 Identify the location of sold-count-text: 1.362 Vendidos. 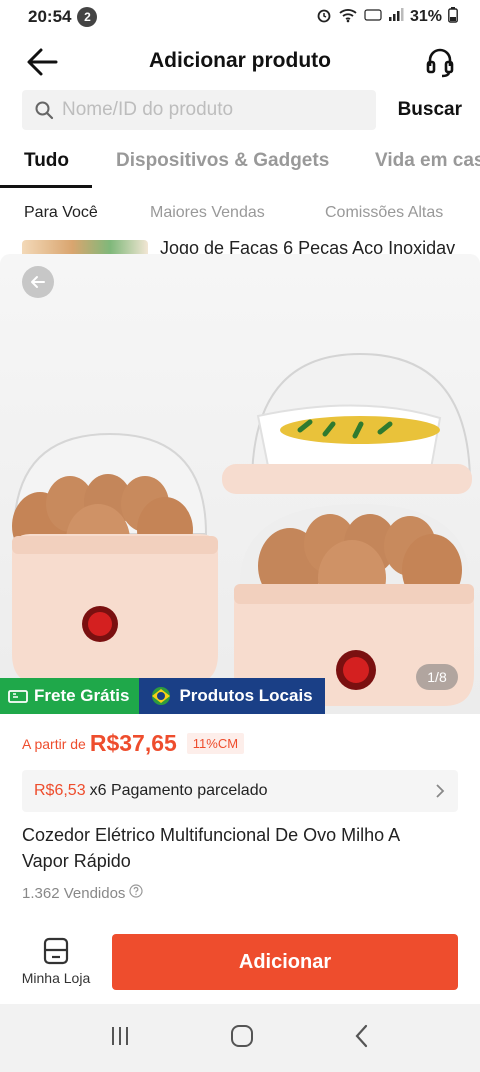
(74, 893).